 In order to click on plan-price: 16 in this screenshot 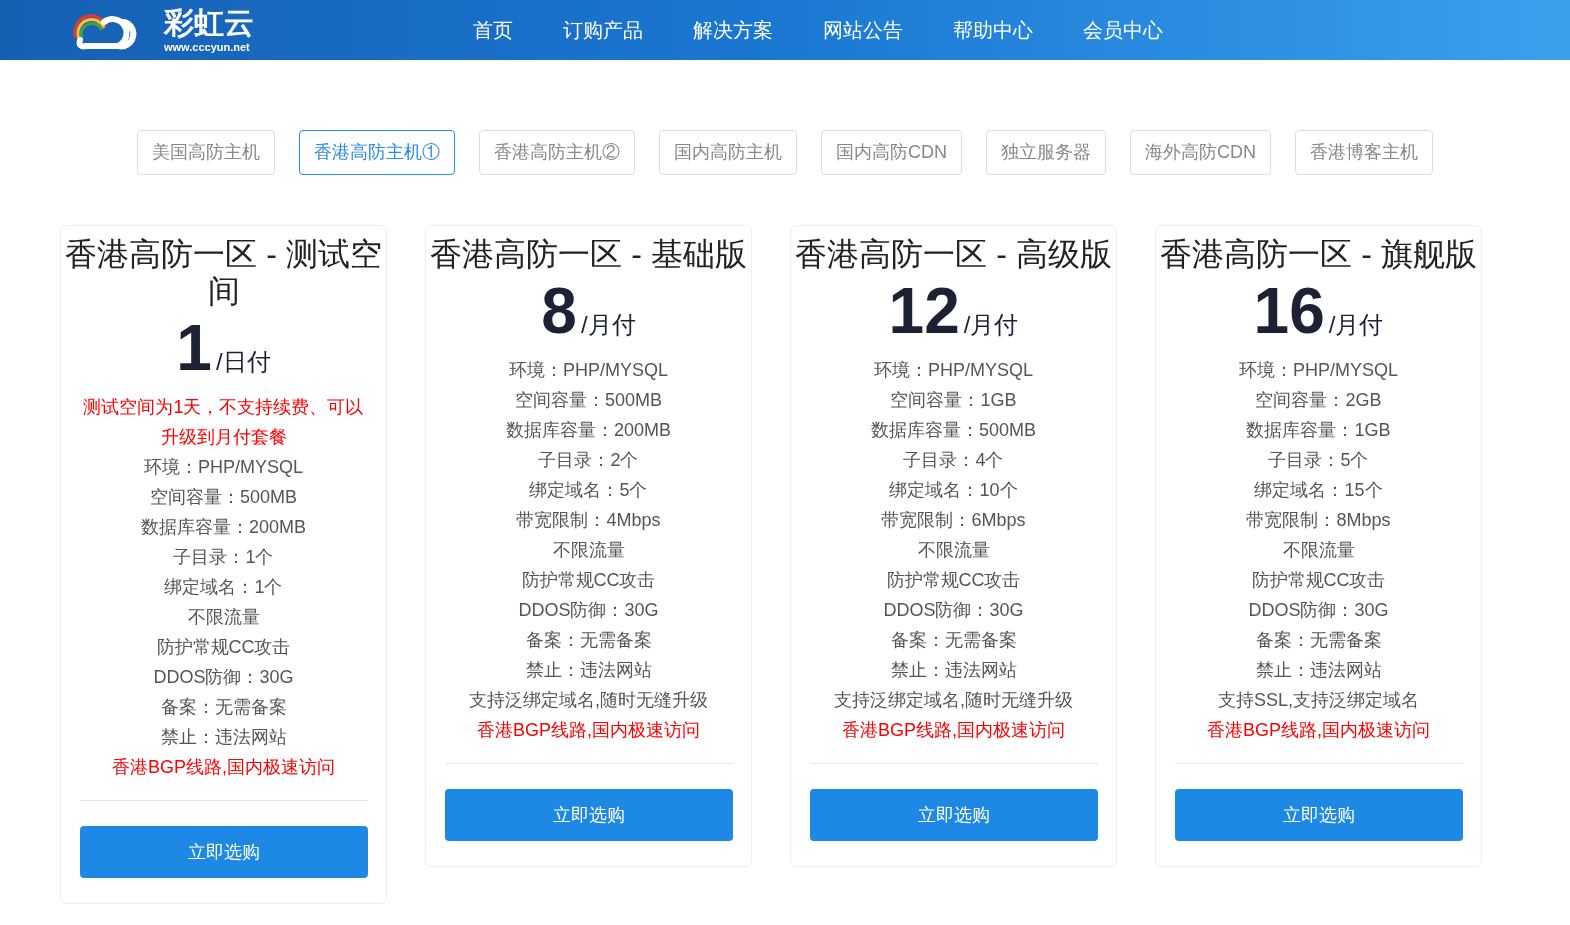, I will do `click(1289, 311)`.